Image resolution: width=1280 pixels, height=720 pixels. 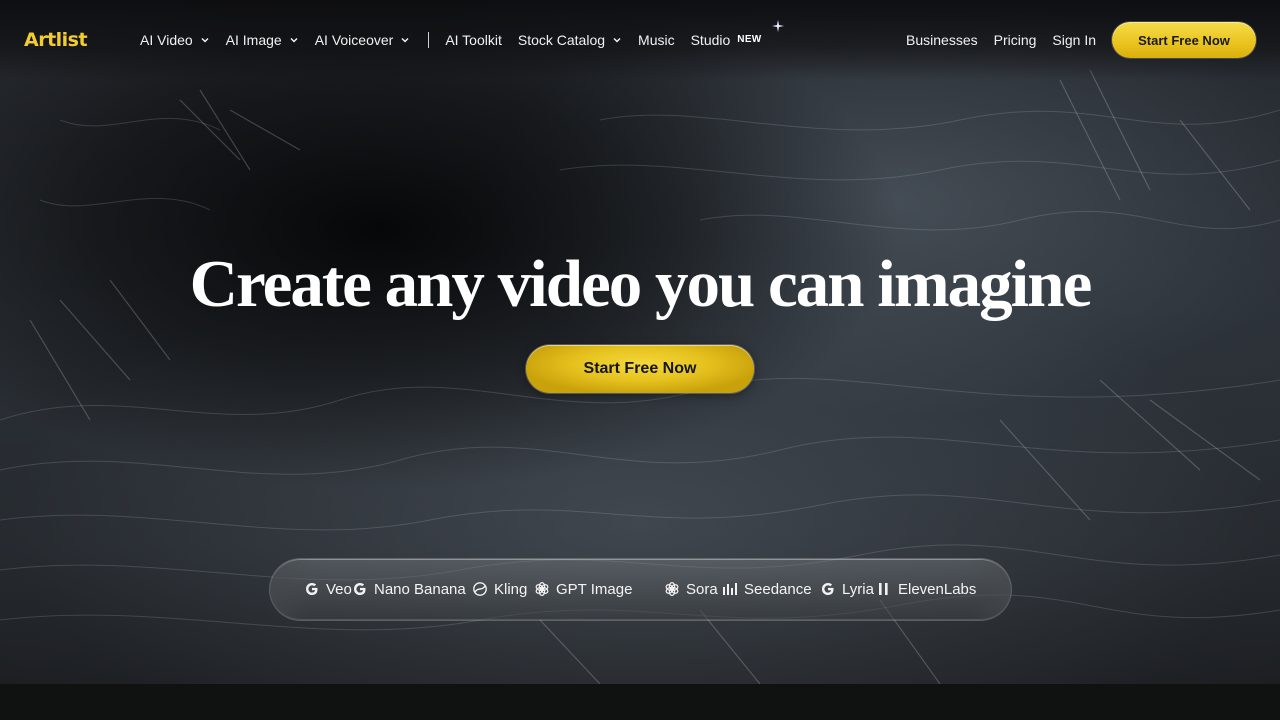 I want to click on nav-item-label: Pricing, so click(x=1015, y=40).